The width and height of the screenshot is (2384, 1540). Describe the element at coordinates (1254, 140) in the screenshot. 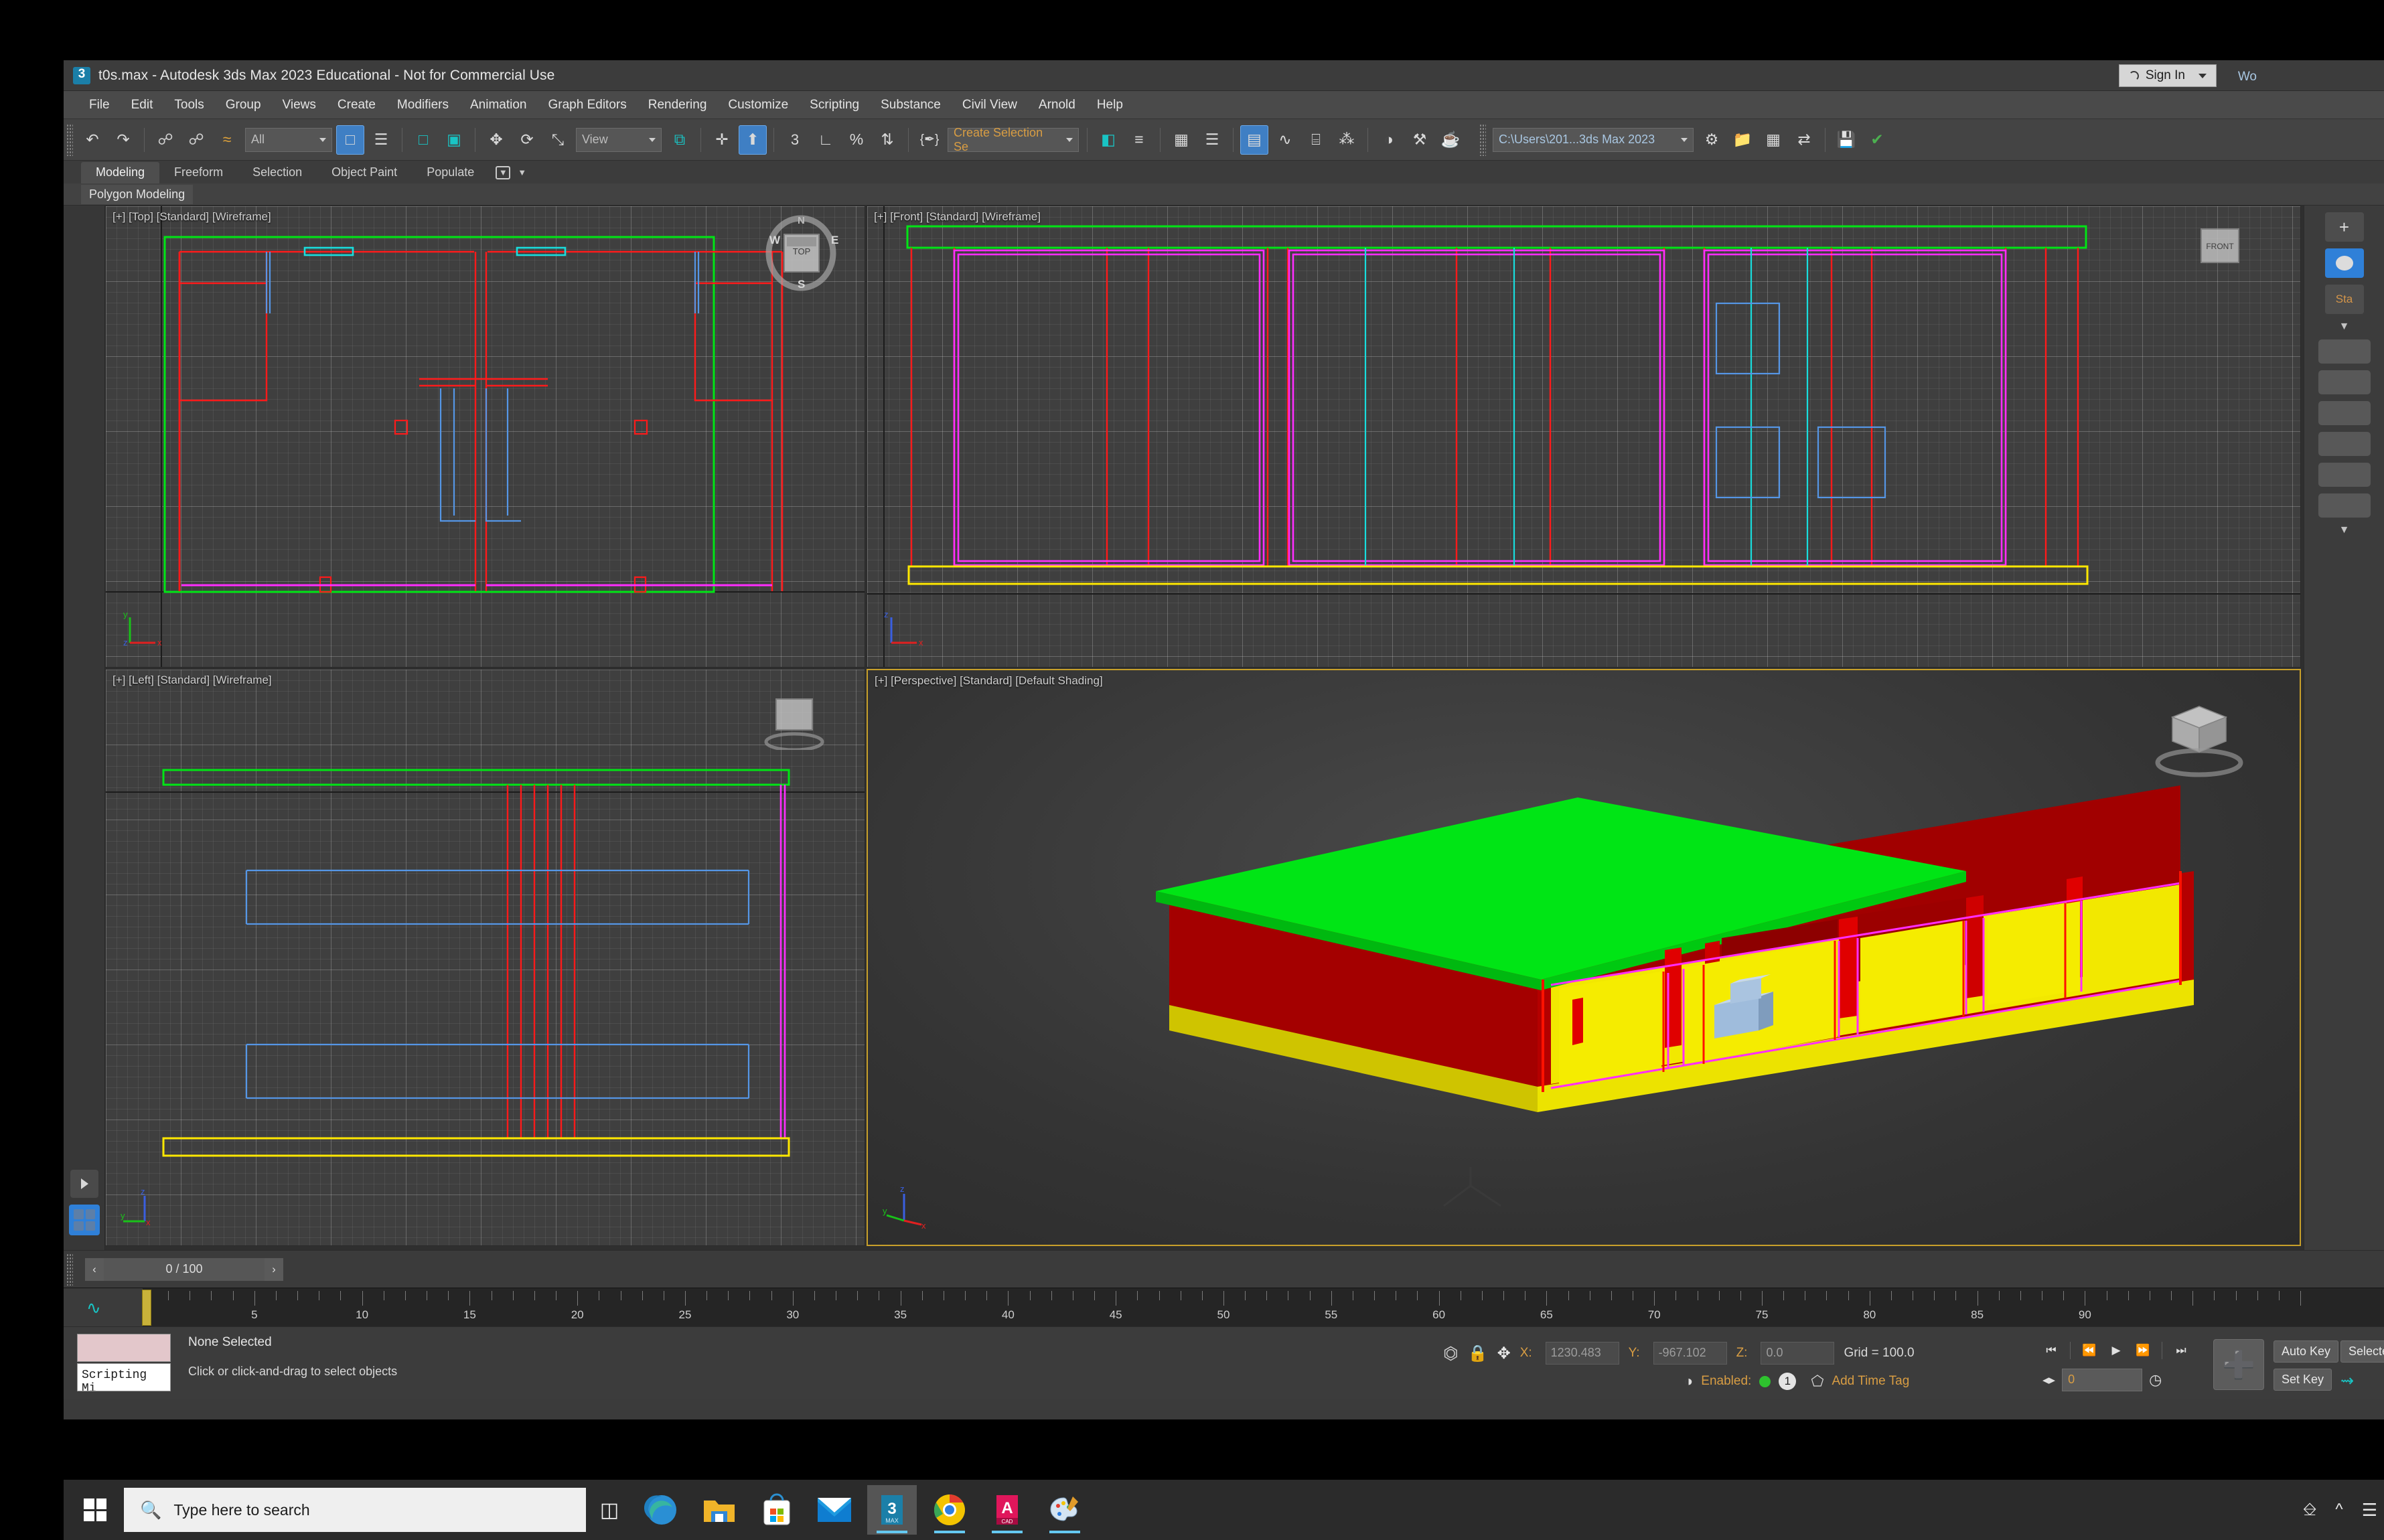

I see `toggle-ribbon-button: ▤` at that location.